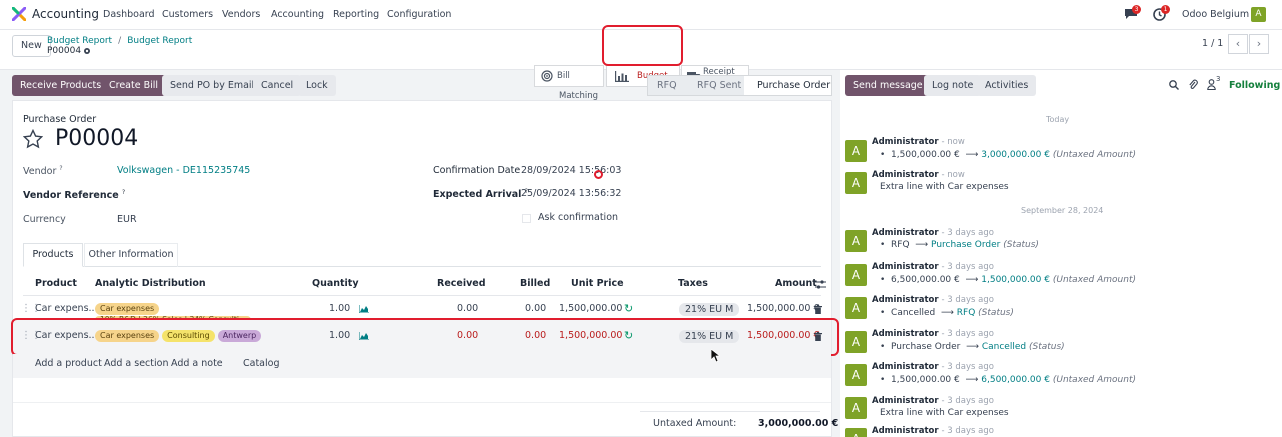  Describe the element at coordinates (97, 138) in the screenshot. I see `record-title: P00004` at that location.